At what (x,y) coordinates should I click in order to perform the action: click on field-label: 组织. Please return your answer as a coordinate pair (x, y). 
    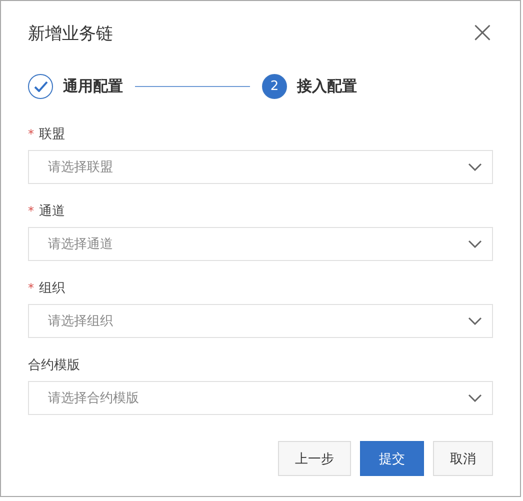
    Looking at the image, I should click on (52, 288).